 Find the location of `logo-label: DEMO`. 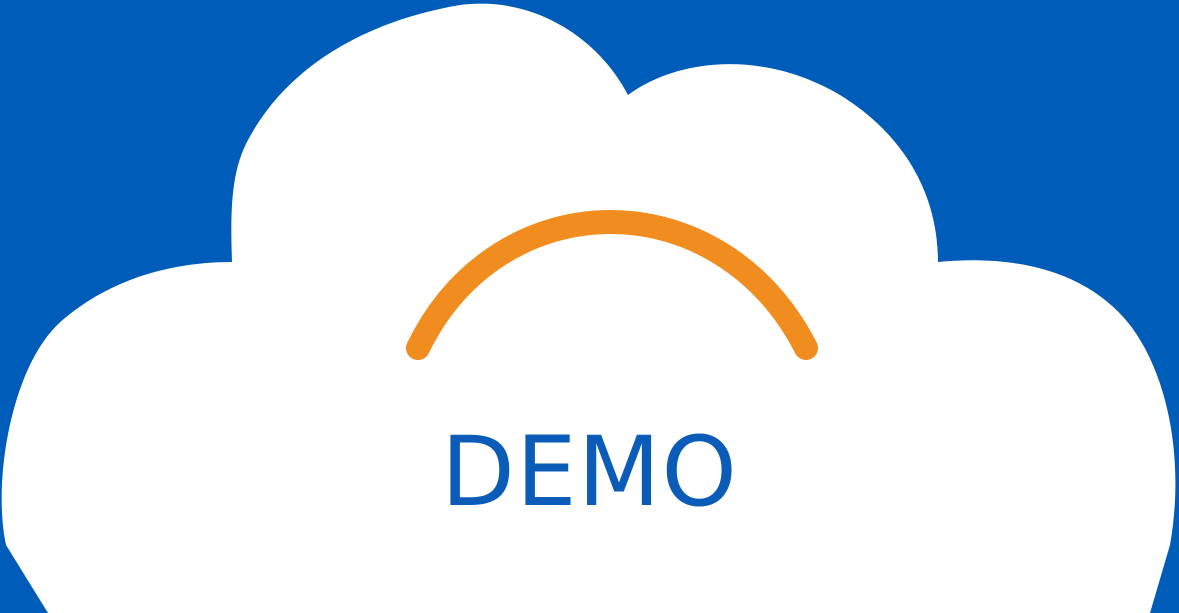

logo-label: DEMO is located at coordinates (589, 472).